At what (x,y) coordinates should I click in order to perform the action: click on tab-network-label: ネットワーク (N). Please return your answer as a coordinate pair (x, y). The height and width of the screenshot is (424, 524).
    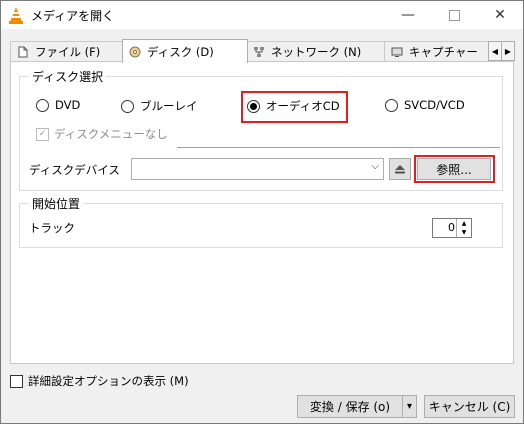
    Looking at the image, I should click on (316, 52).